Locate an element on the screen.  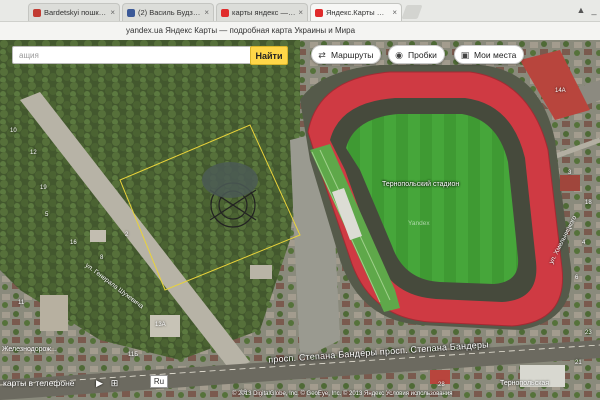
language-switch: Ru is located at coordinates (159, 381).